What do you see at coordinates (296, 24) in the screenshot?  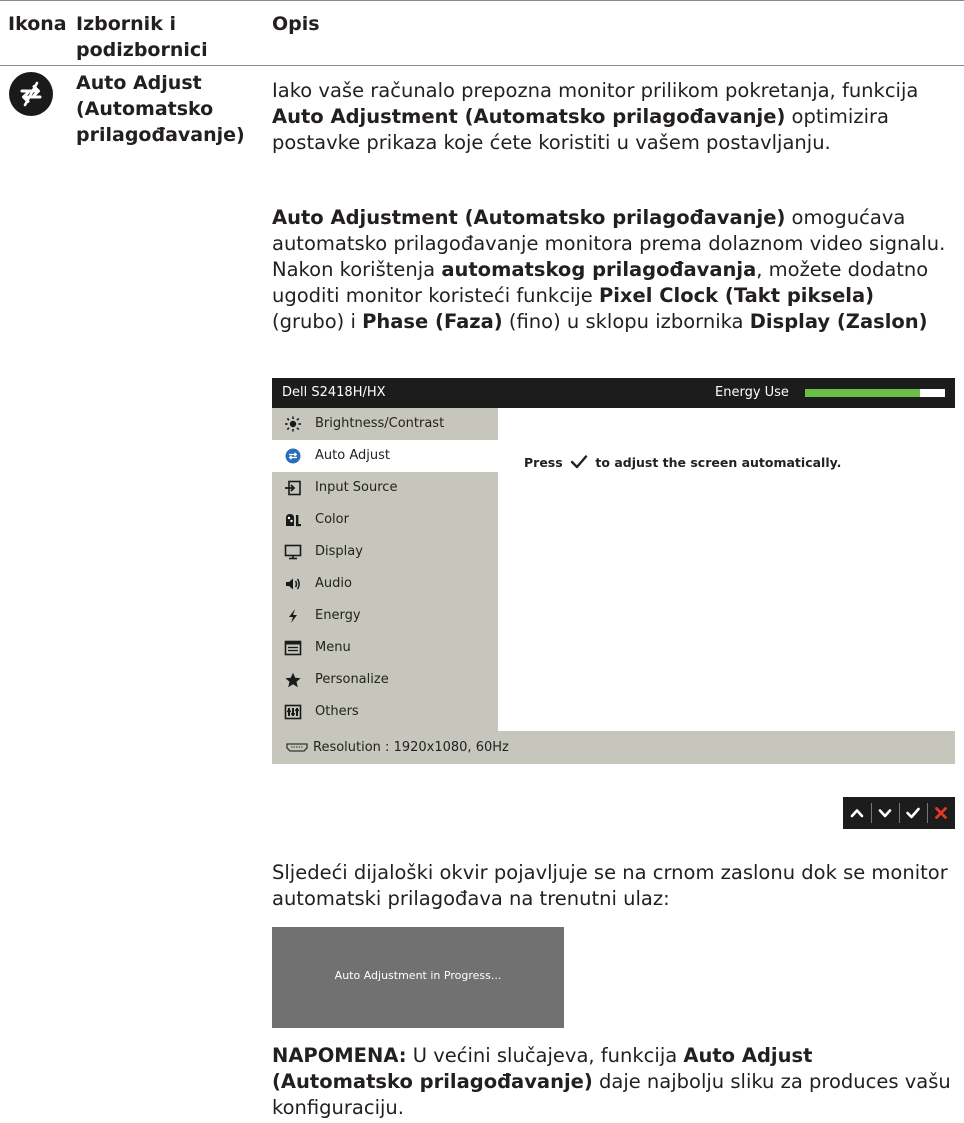 I see `header-description: Opis` at bounding box center [296, 24].